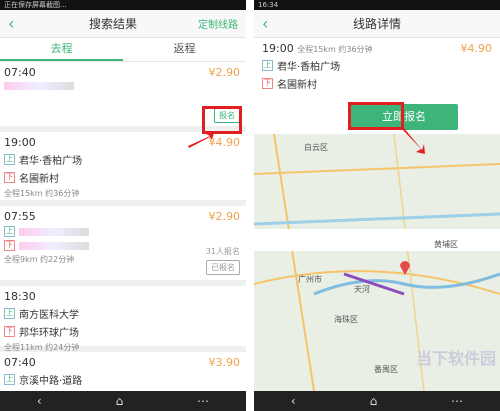 The image size is (500, 411). What do you see at coordinates (446, 244) in the screenshot?
I see `map-label: 黄埔区` at bounding box center [446, 244].